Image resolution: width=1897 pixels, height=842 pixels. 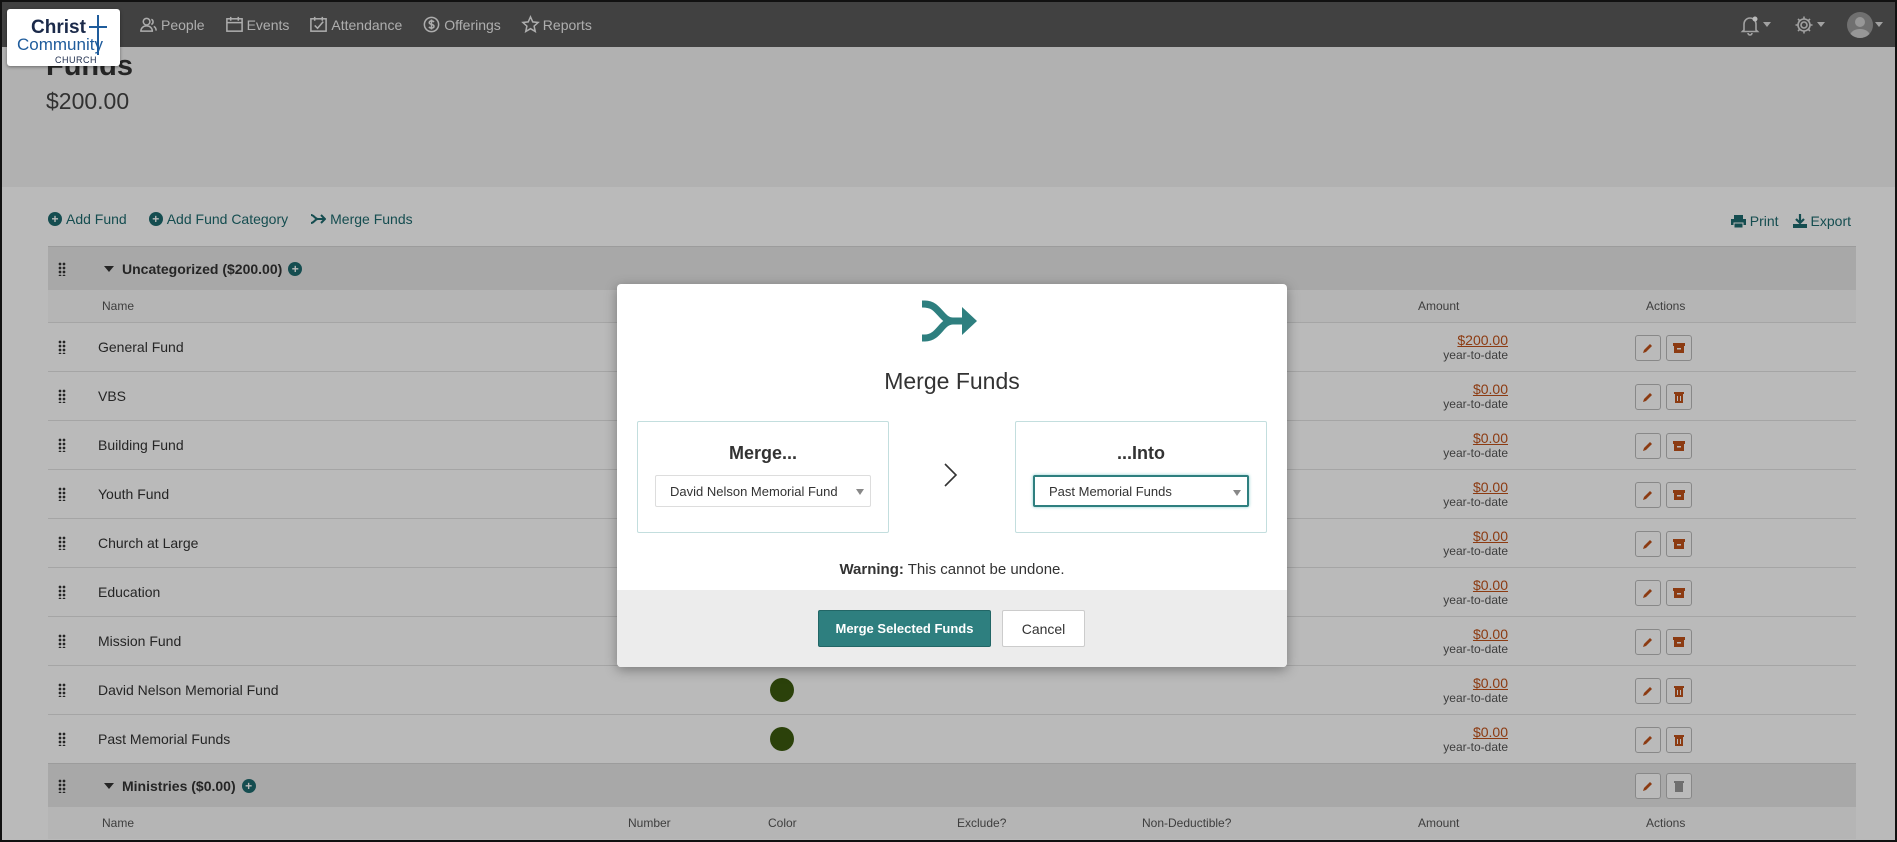 I want to click on warning-text: This cannot be undone., so click(x=984, y=569).